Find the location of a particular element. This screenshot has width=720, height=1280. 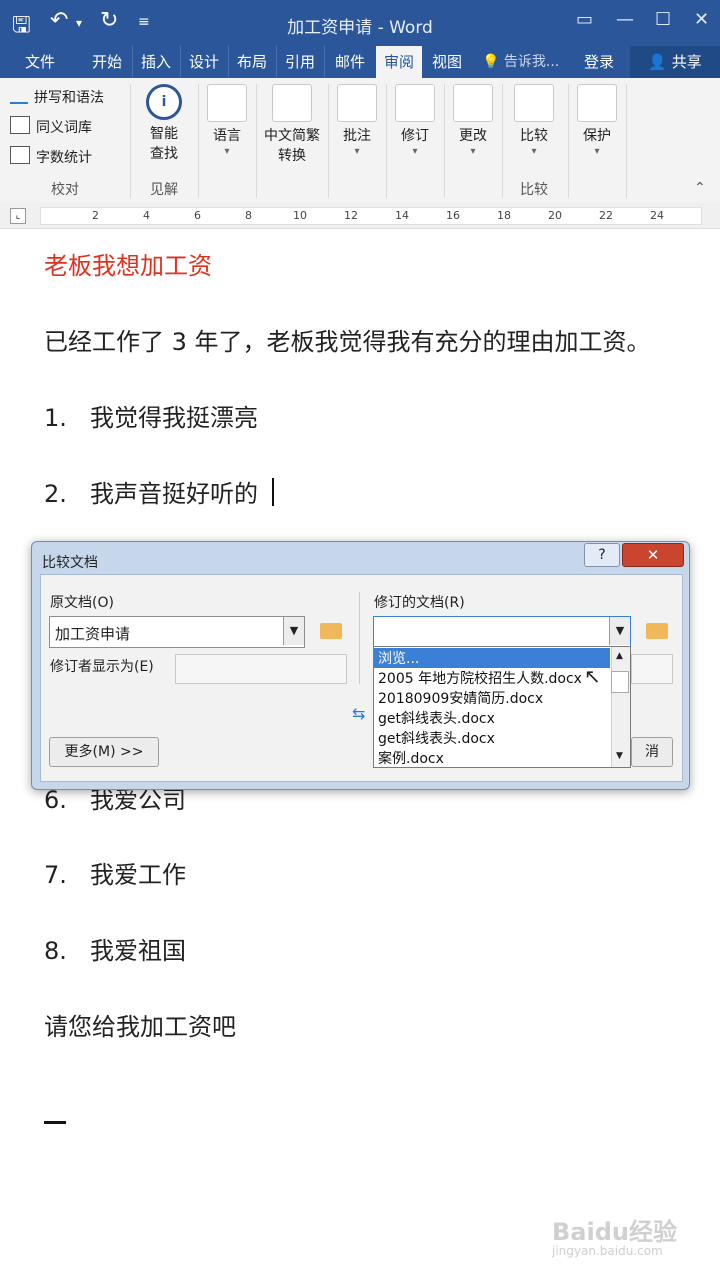

chinese-conversion-icon is located at coordinates (292, 103).